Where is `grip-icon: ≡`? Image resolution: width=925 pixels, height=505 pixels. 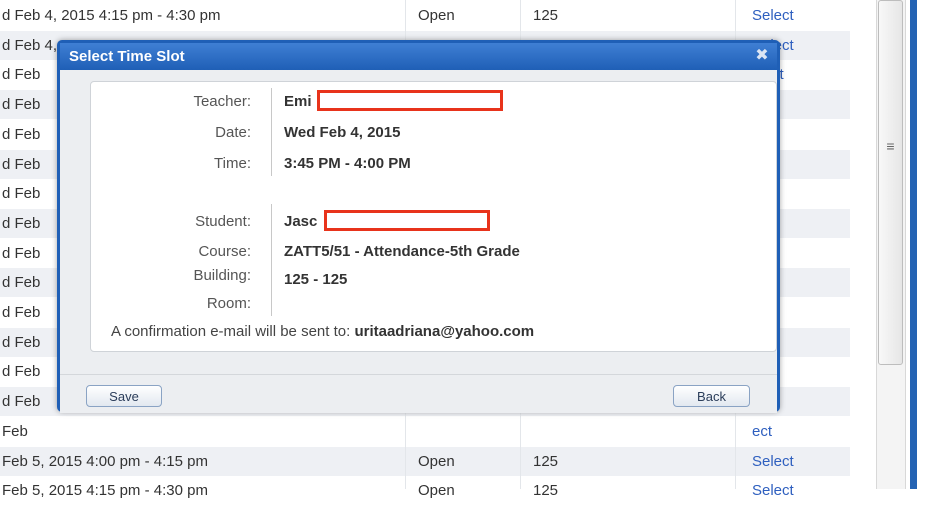 grip-icon: ≡ is located at coordinates (890, 146).